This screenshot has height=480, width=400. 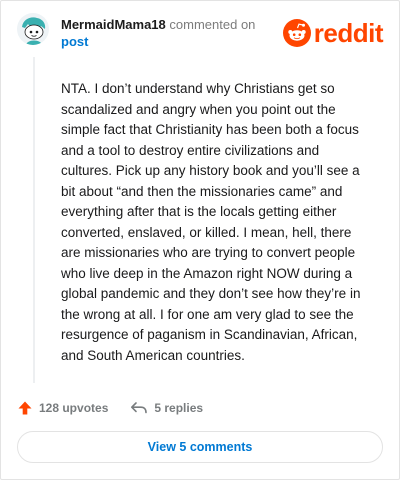 What do you see at coordinates (296, 33) in the screenshot?
I see `reddit-snoo-icon` at bounding box center [296, 33].